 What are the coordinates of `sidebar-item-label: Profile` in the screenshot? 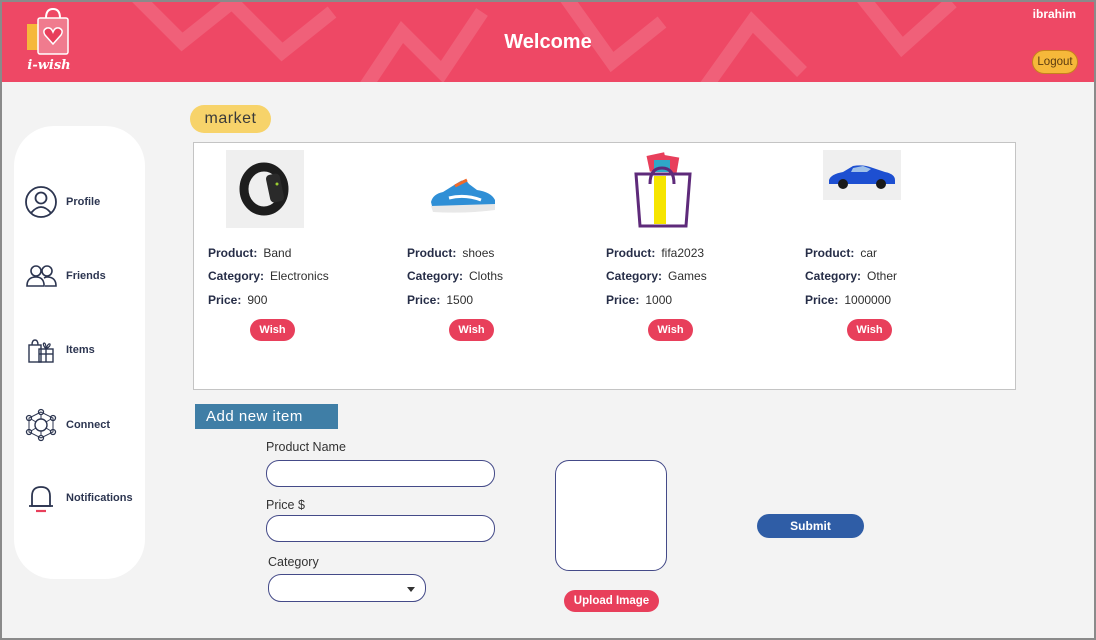 It's located at (83, 202).